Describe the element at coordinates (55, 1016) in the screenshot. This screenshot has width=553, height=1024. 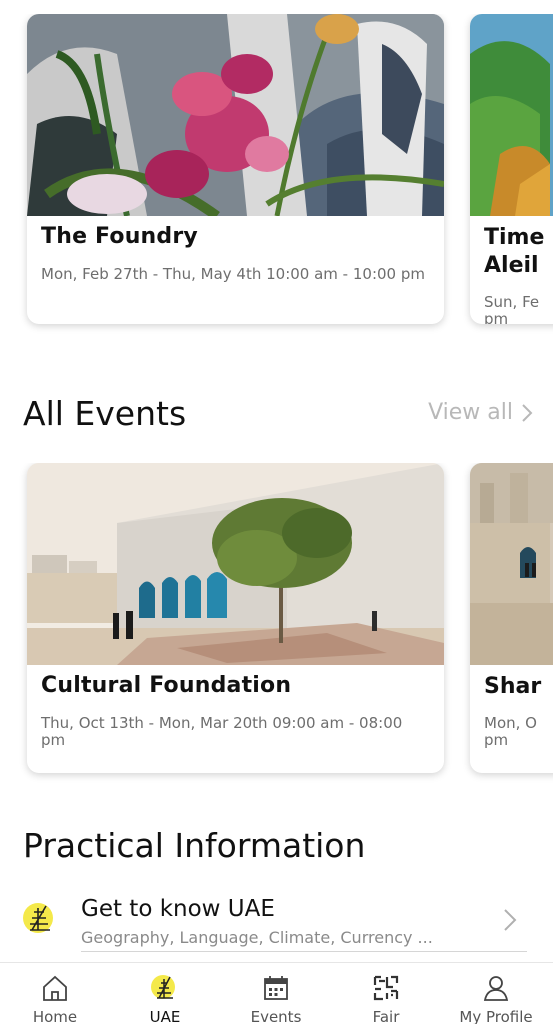
I see `tab-label: Home` at that location.